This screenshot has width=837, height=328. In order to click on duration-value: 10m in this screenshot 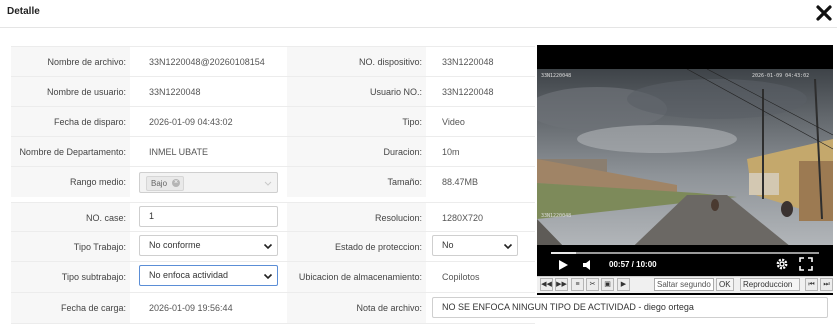, I will do `click(451, 152)`.